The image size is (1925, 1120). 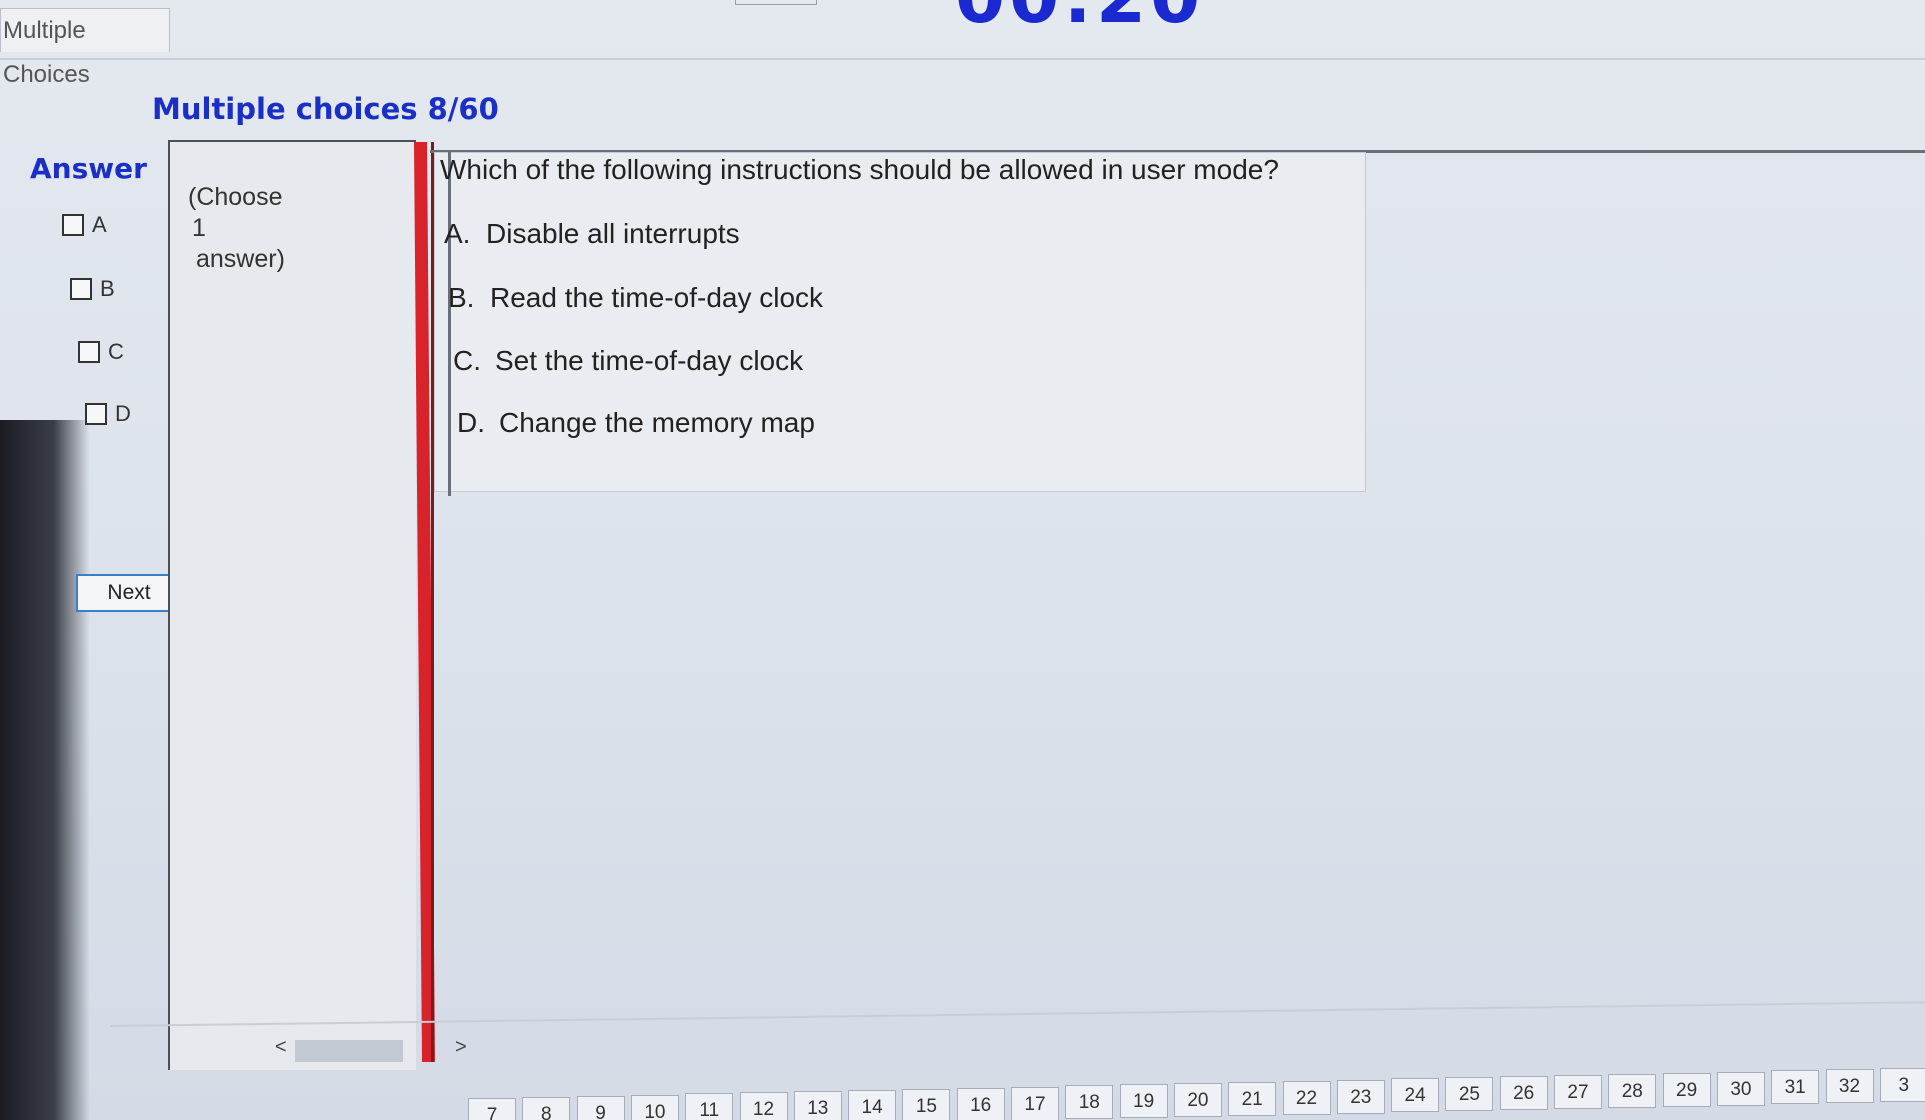 I want to click on choice-letter-b: B., so click(x=461, y=297).